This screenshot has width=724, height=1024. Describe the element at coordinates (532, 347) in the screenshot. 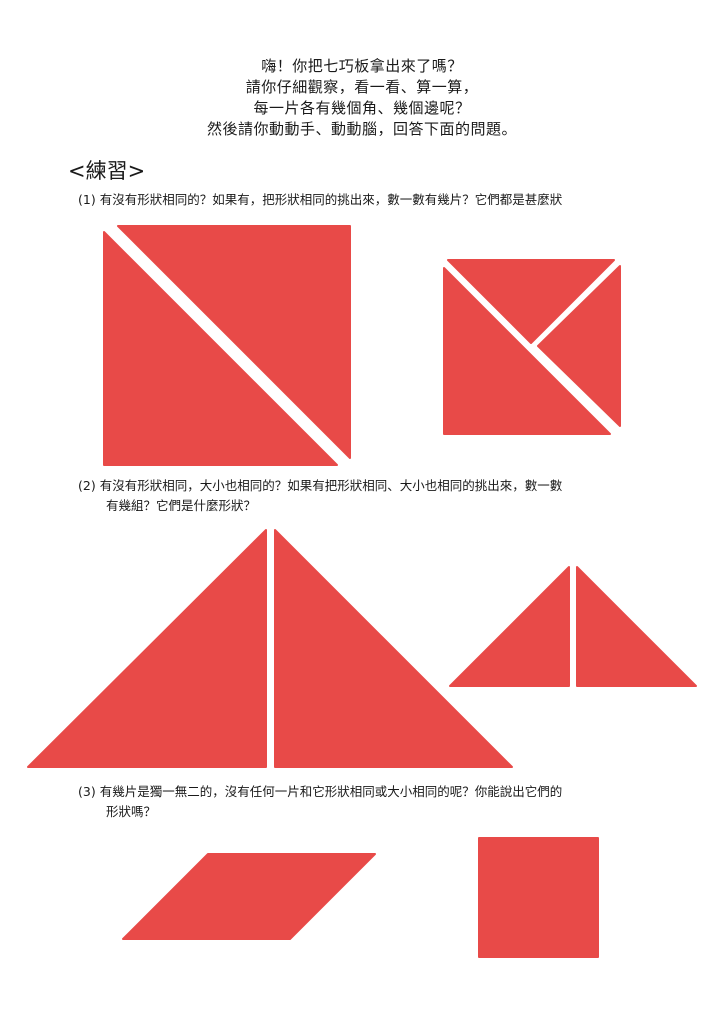

I see `figure-small-square` at that location.